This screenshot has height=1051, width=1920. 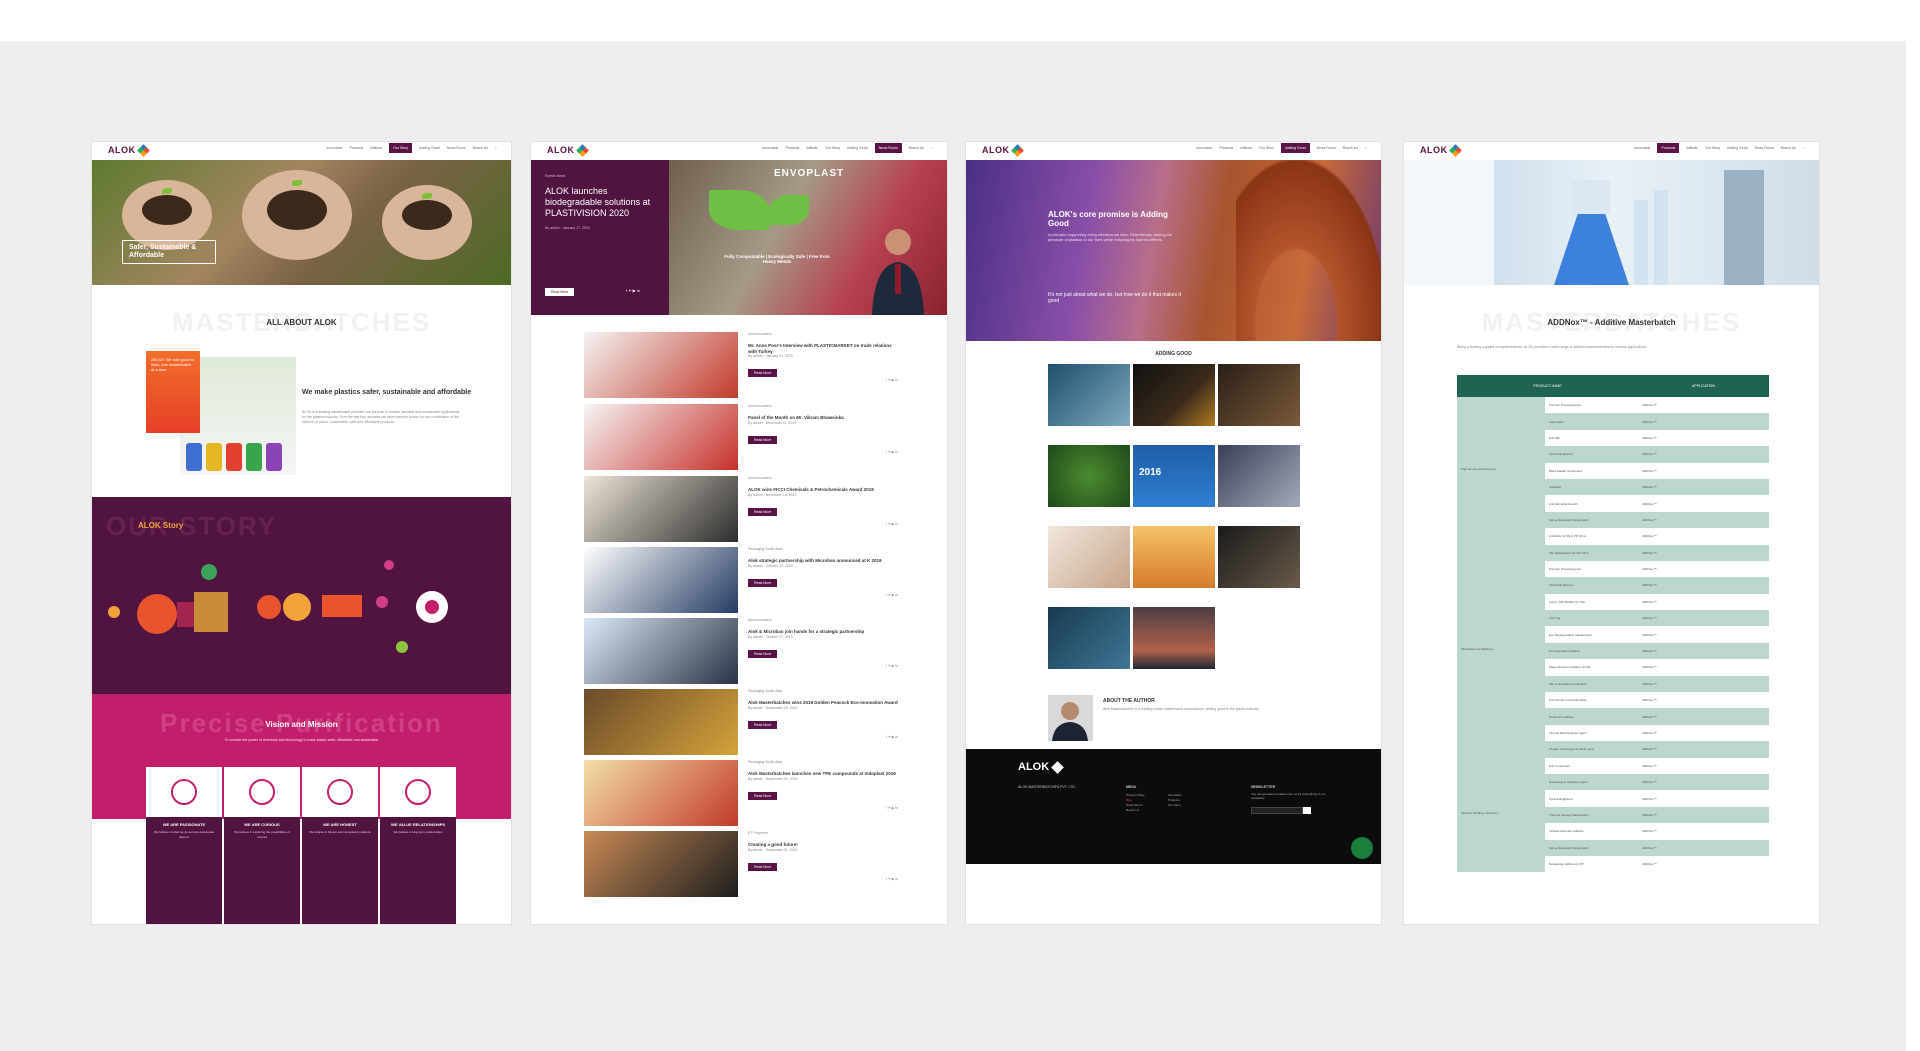 What do you see at coordinates (1277, 810) in the screenshot?
I see `newsletter-email-input` at bounding box center [1277, 810].